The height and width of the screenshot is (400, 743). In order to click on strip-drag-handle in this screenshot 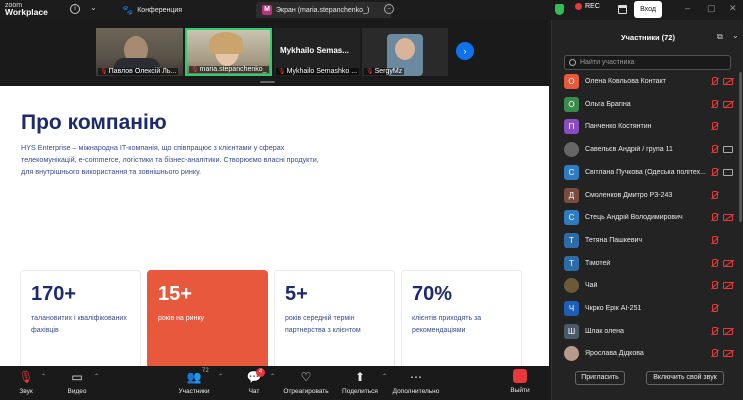, I will do `click(267, 82)`.